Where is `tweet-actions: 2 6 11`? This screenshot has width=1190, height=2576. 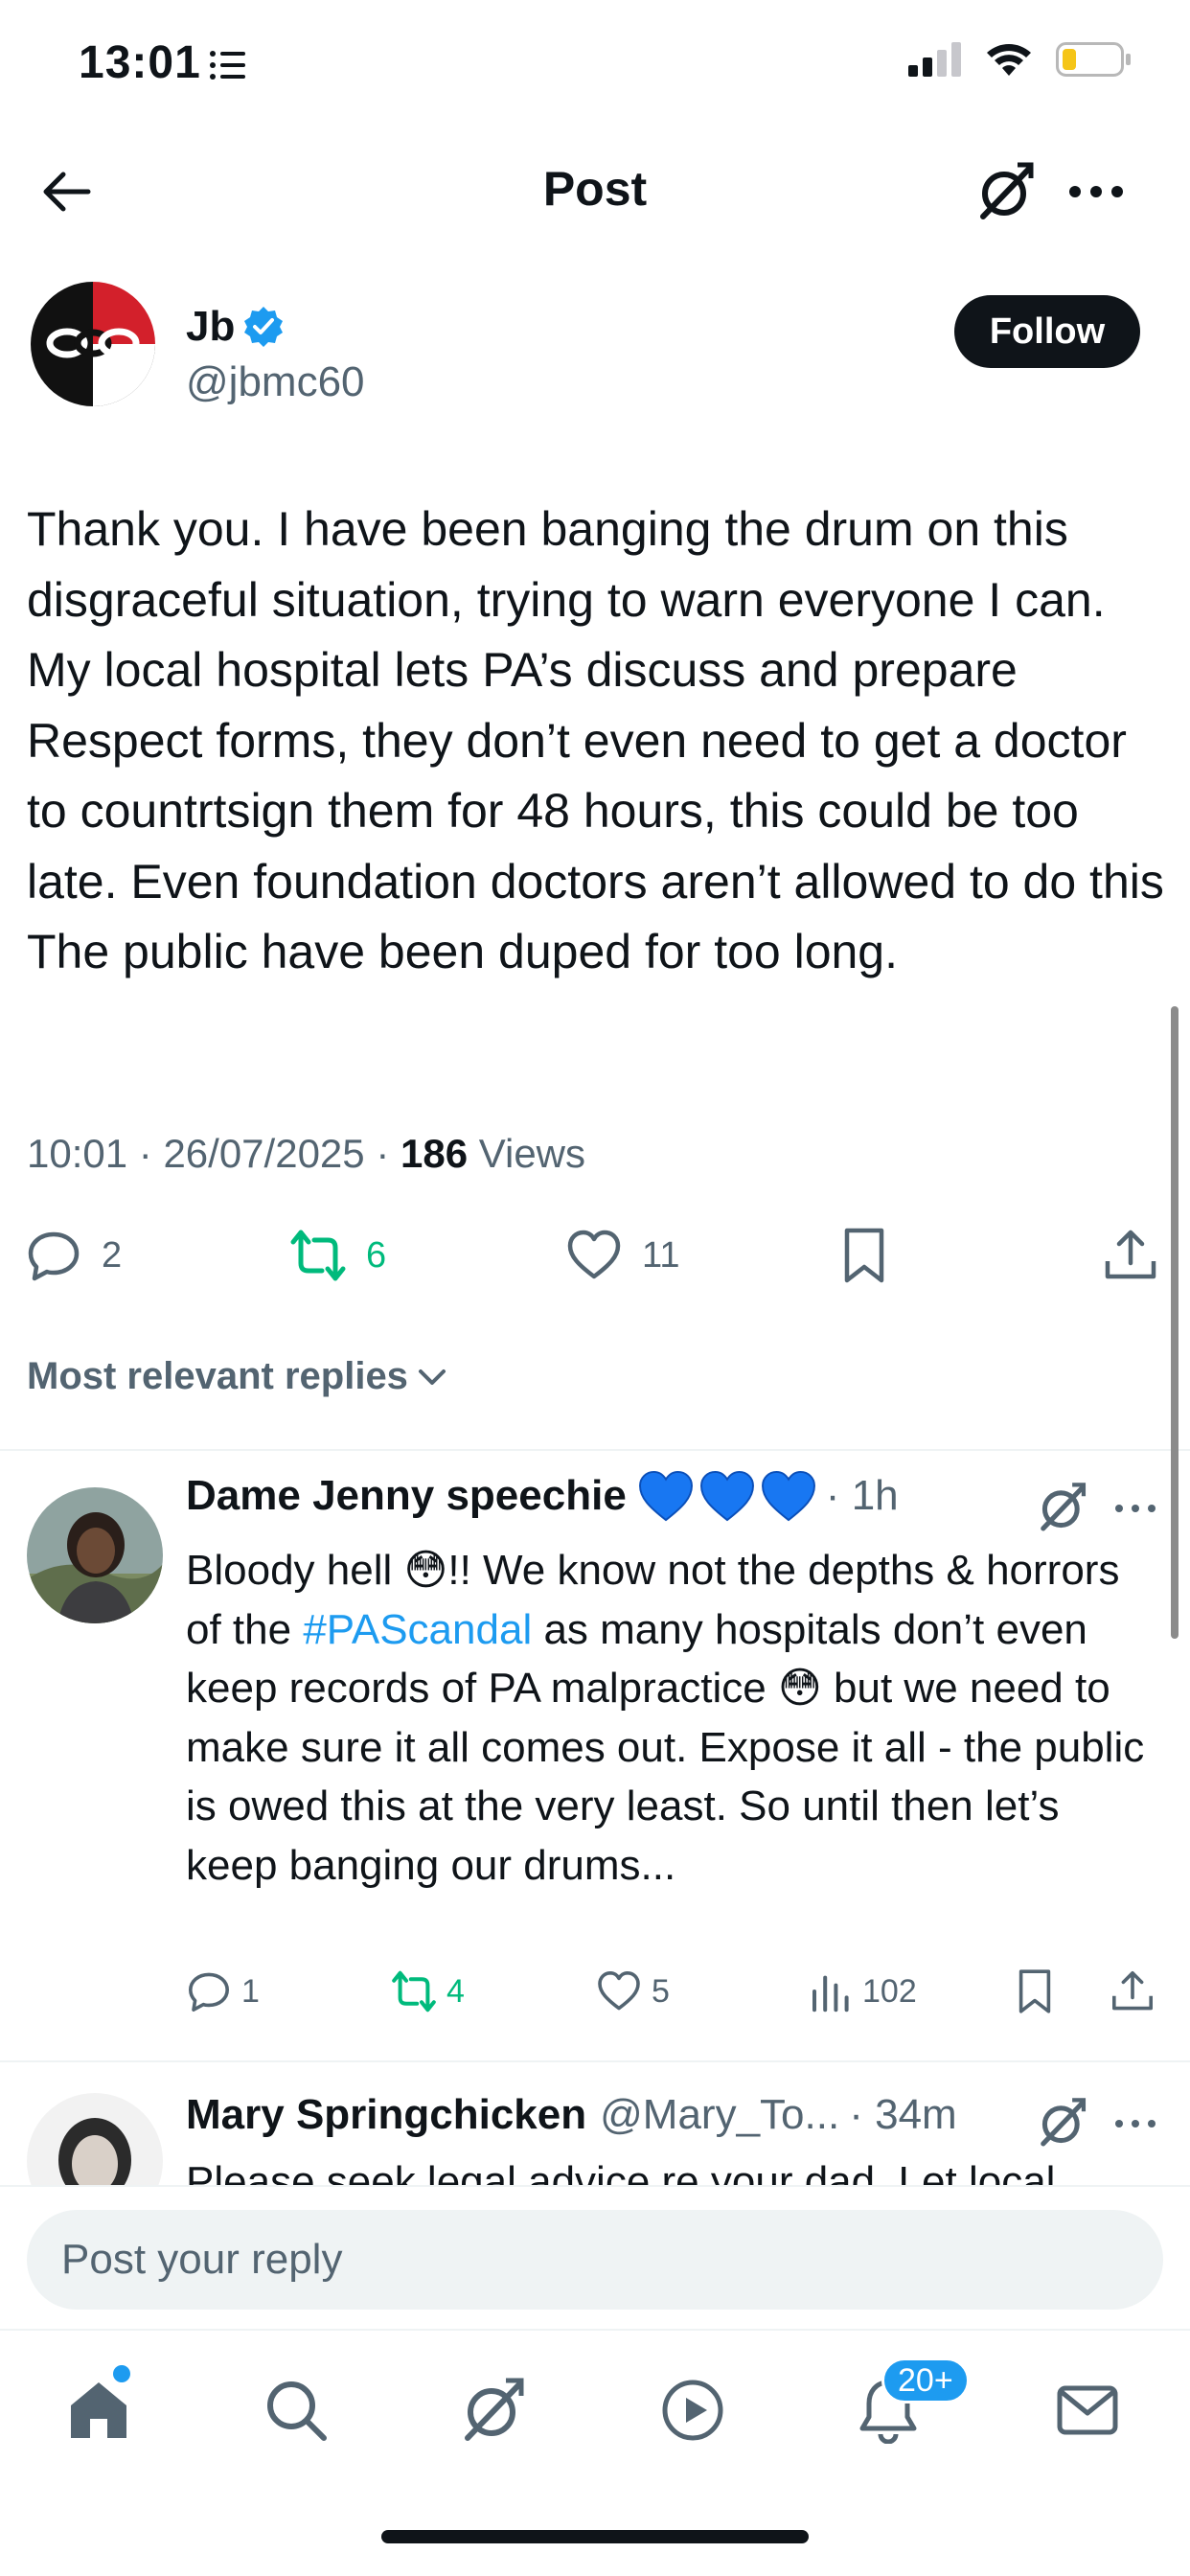 tweet-actions: 2 6 11 is located at coordinates (595, 1265).